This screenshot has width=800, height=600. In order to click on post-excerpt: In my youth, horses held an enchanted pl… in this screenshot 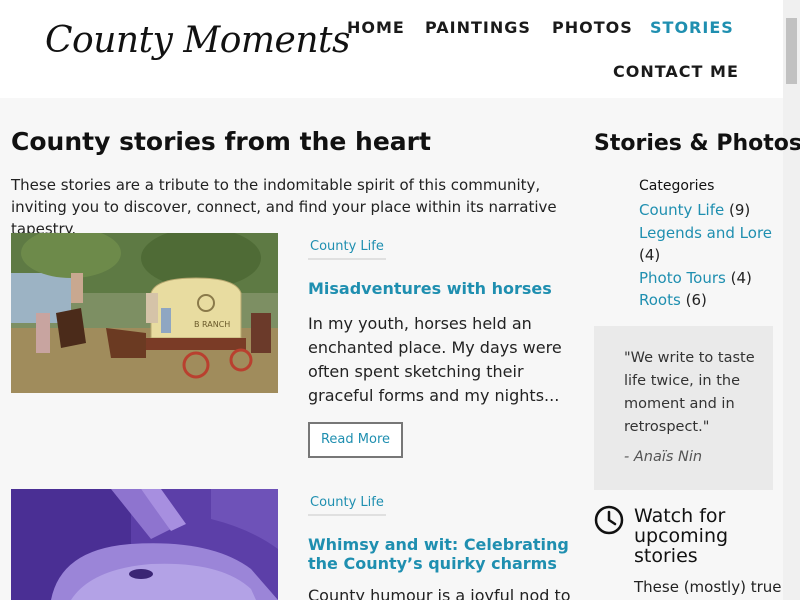, I will do `click(435, 359)`.